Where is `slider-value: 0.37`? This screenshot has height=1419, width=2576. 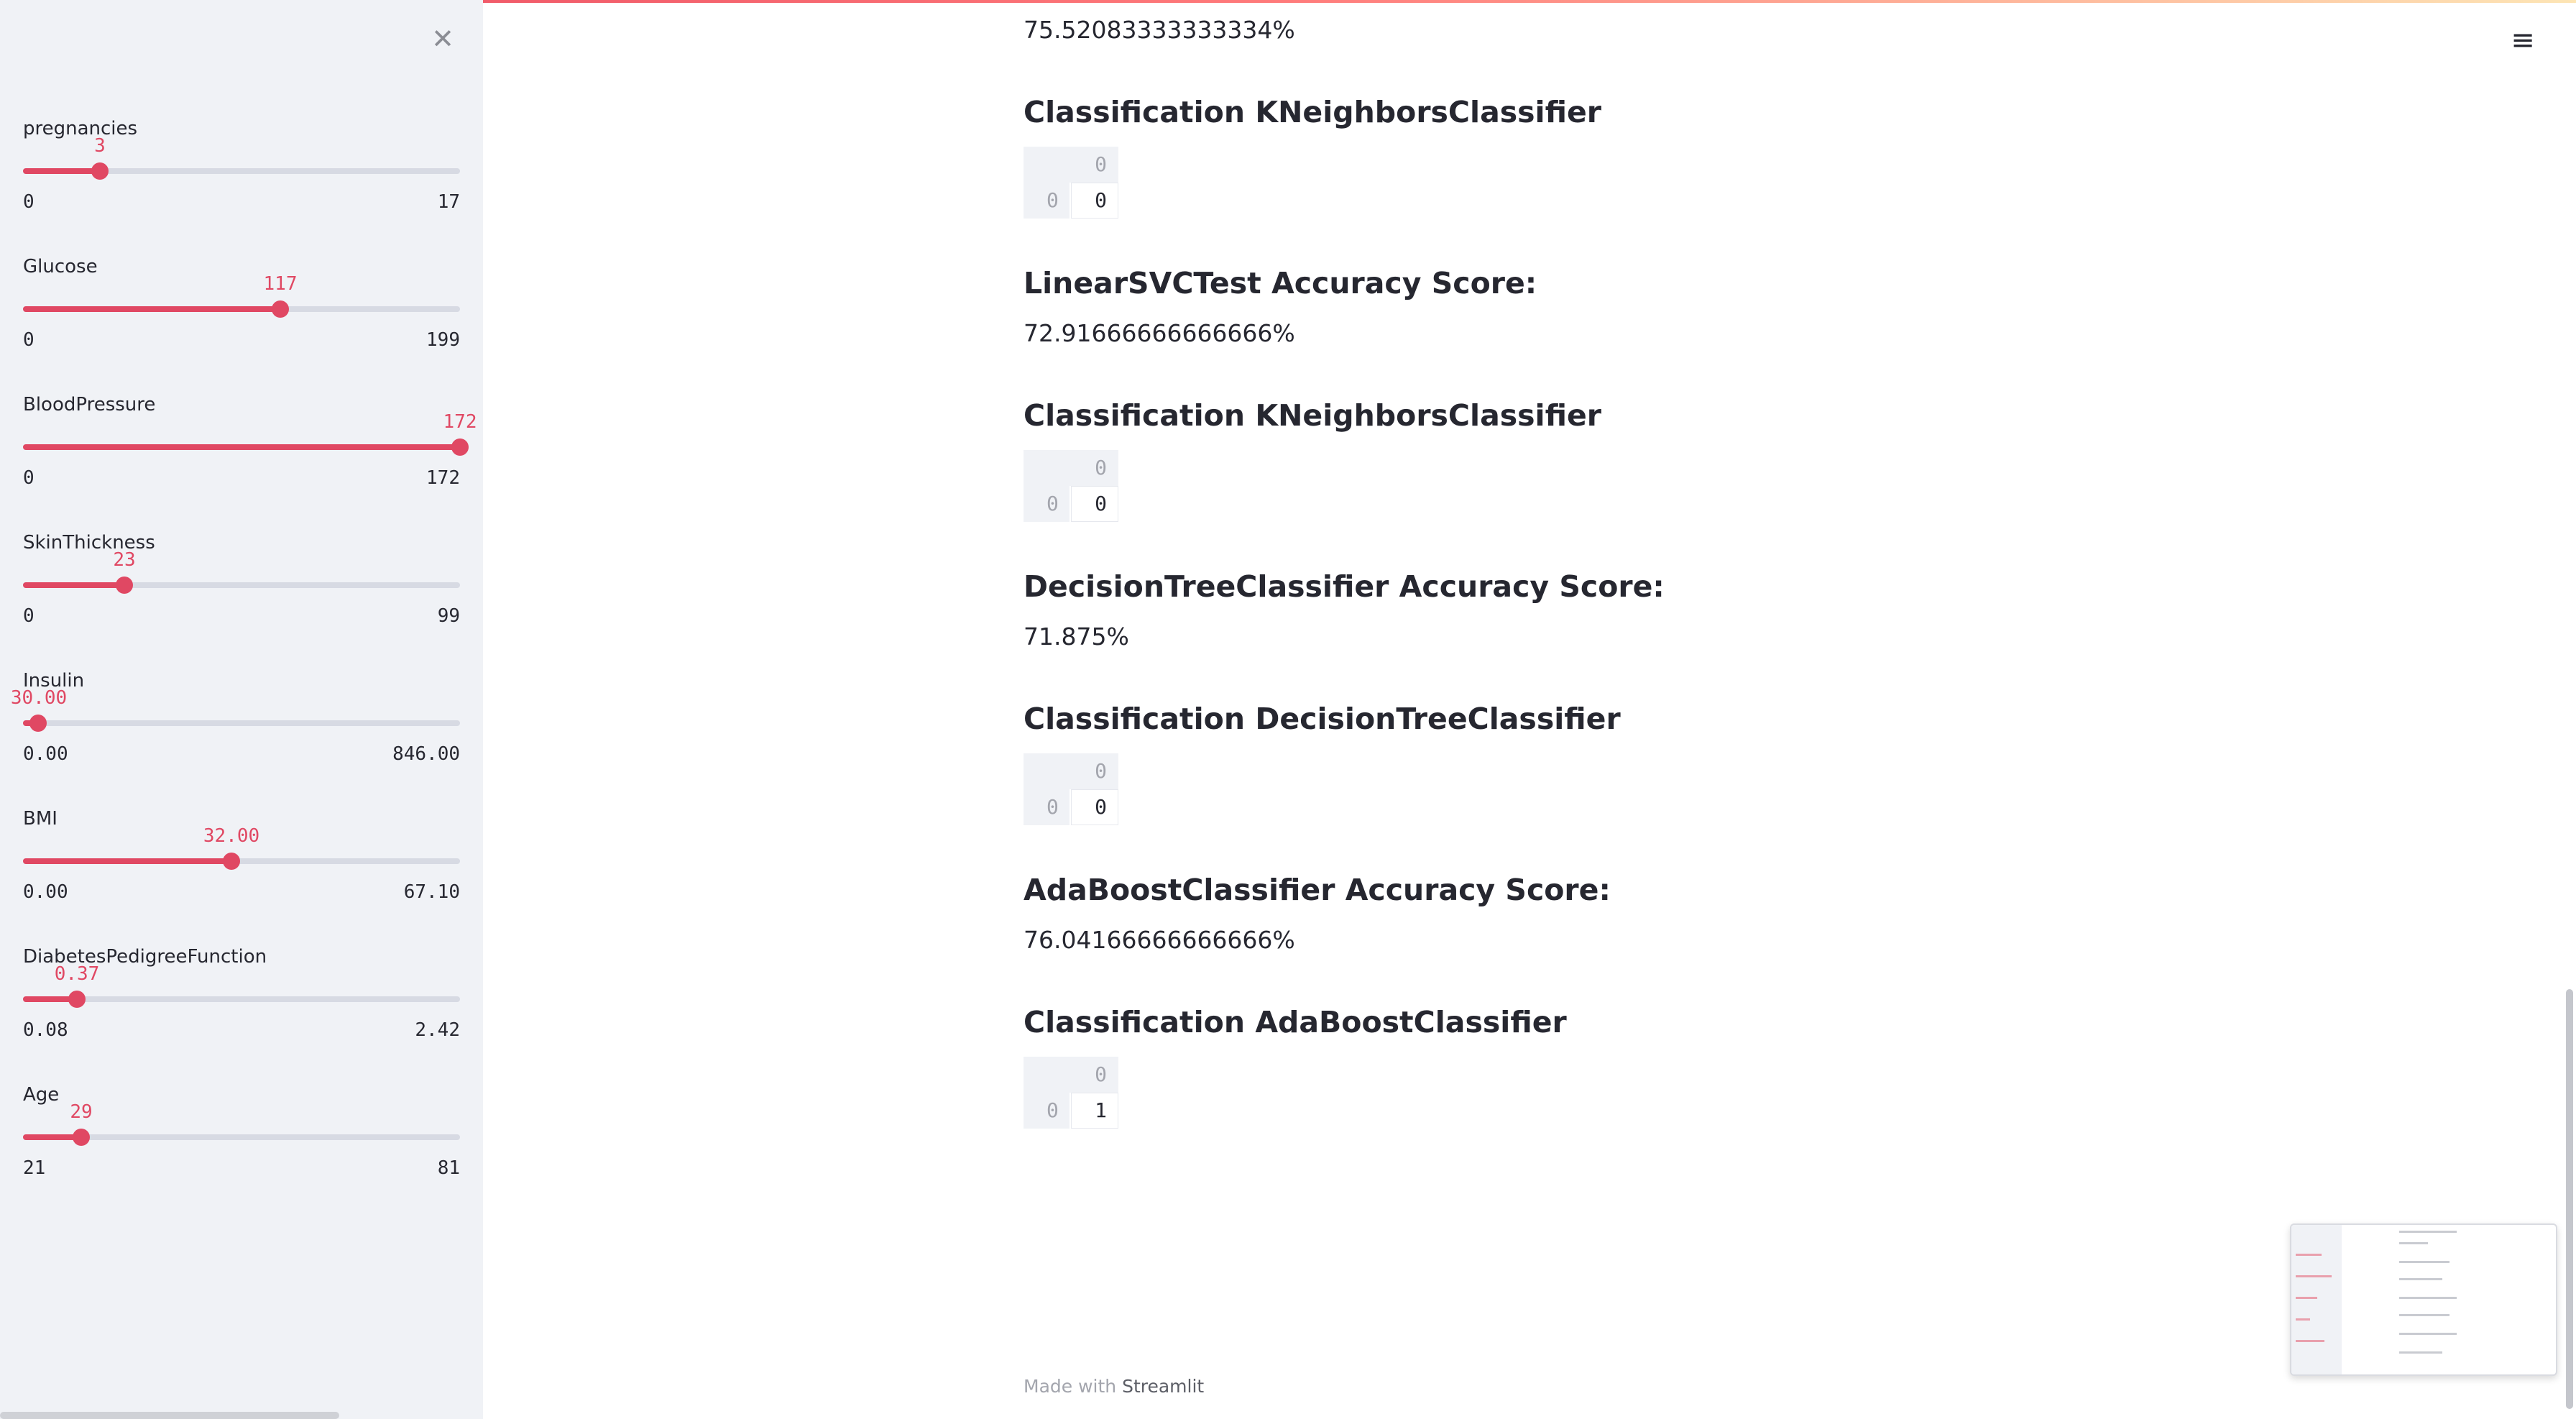
slider-value: 0.37 is located at coordinates (77, 974).